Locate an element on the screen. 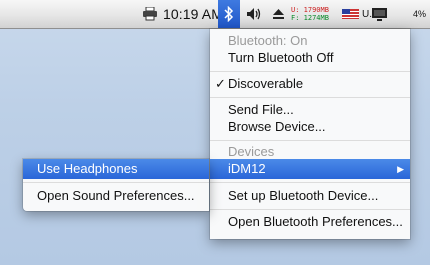  turn-bluetooth-off-item: Turn Bluetooth Off is located at coordinates (310, 58).